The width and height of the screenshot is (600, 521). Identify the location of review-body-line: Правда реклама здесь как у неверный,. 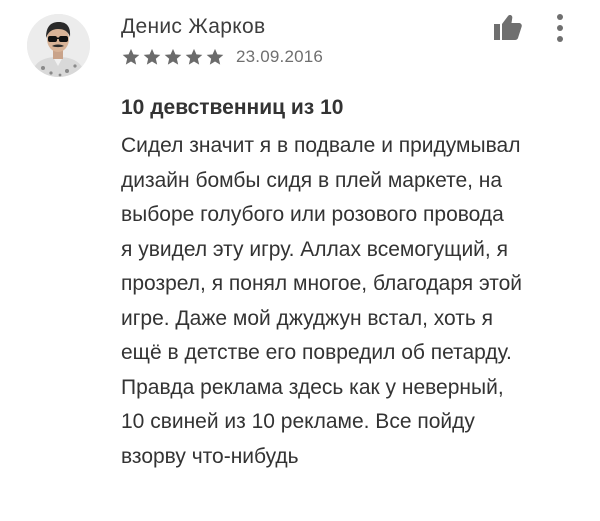
(312, 387).